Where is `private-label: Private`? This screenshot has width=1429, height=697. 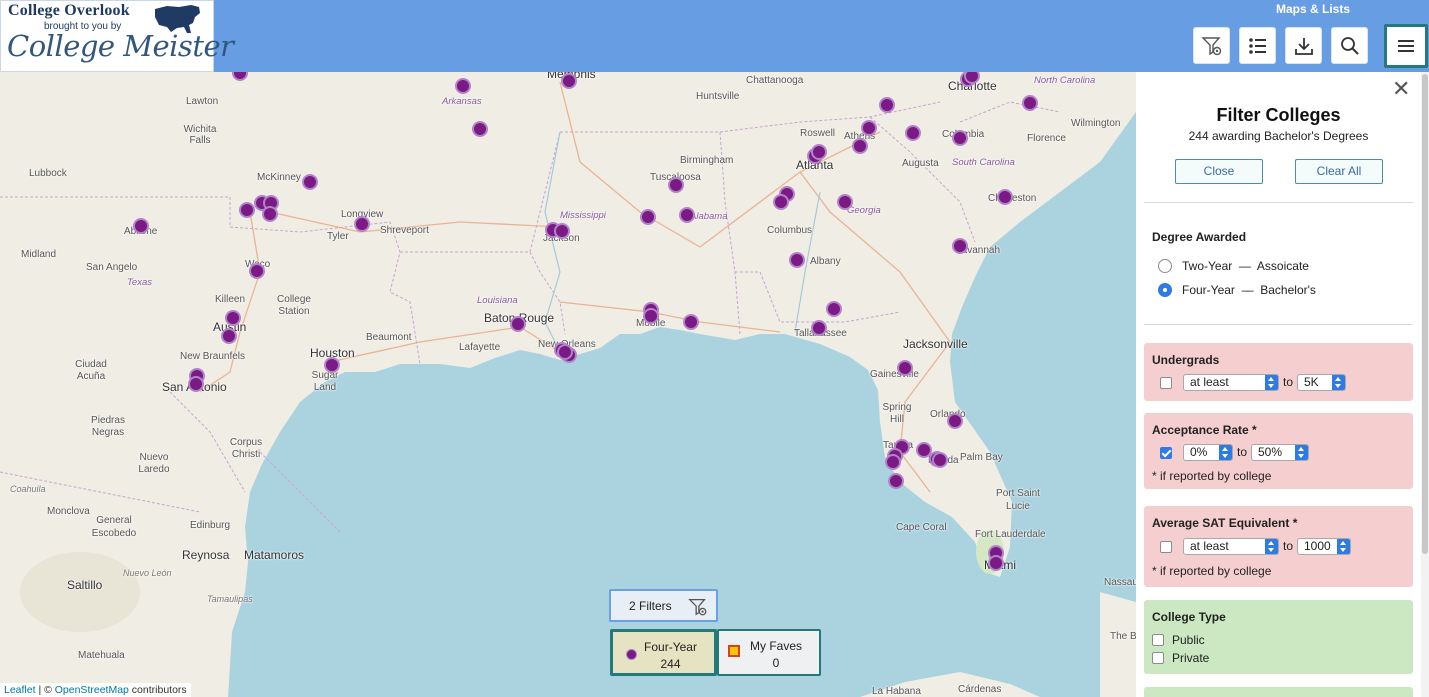
private-label: Private is located at coordinates (1191, 657).